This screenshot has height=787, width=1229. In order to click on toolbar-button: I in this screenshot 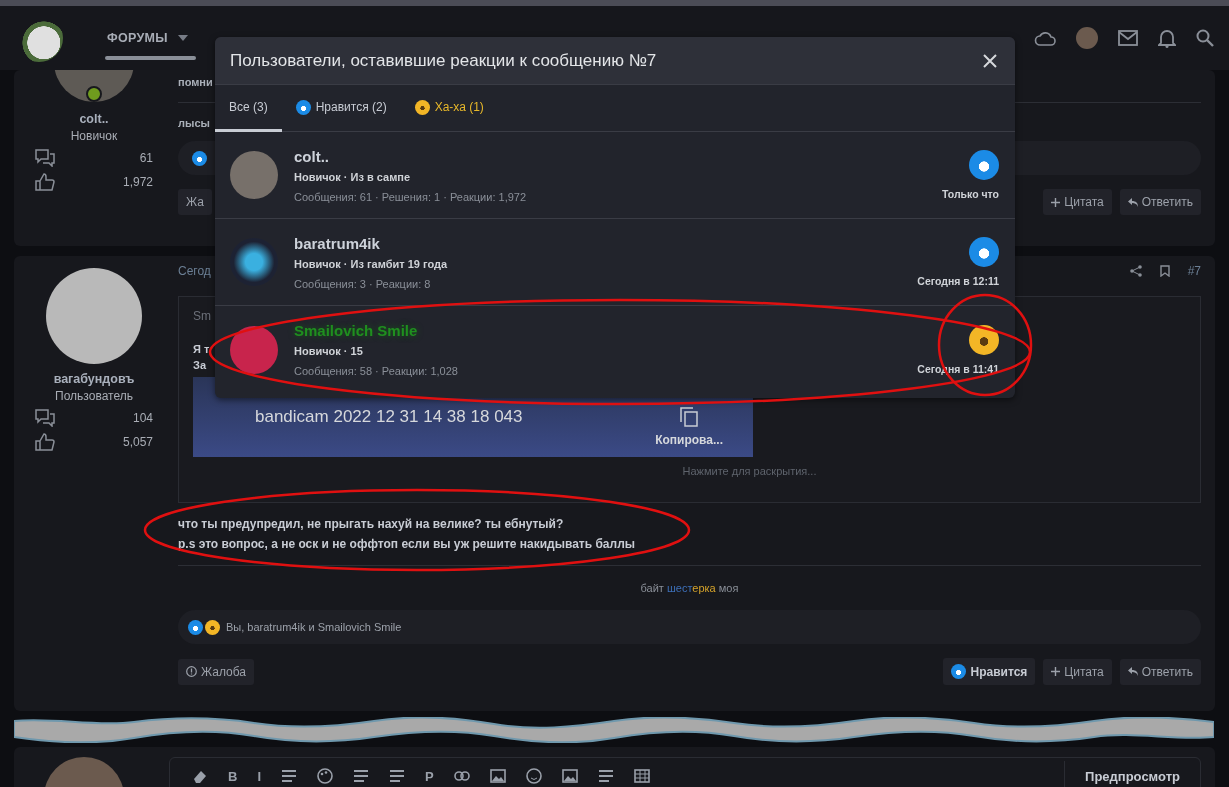, I will do `click(259, 776)`.